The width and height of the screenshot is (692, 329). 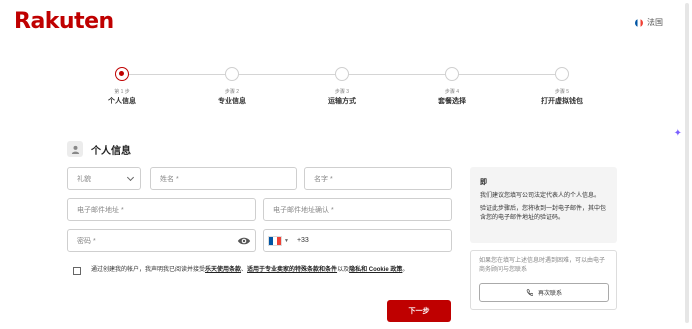 What do you see at coordinates (542, 265) in the screenshot?
I see `contact-text: 如果您在填写上述信息时遇到困难，可以由电子商务顾问与您联系` at bounding box center [542, 265].